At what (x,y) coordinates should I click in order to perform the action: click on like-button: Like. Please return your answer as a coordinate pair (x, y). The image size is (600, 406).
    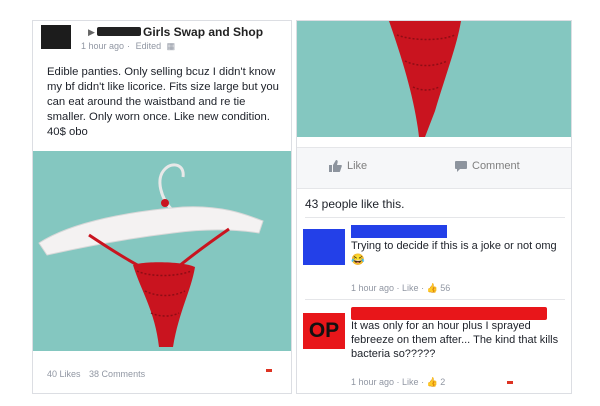
    Looking at the image, I should click on (348, 166).